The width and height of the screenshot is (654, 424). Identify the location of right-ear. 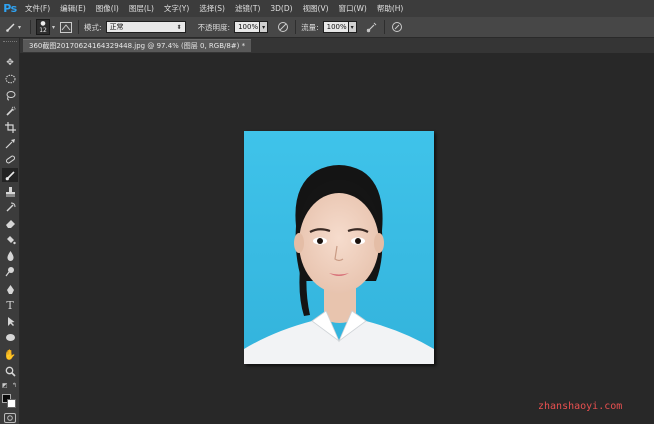
(379, 243).